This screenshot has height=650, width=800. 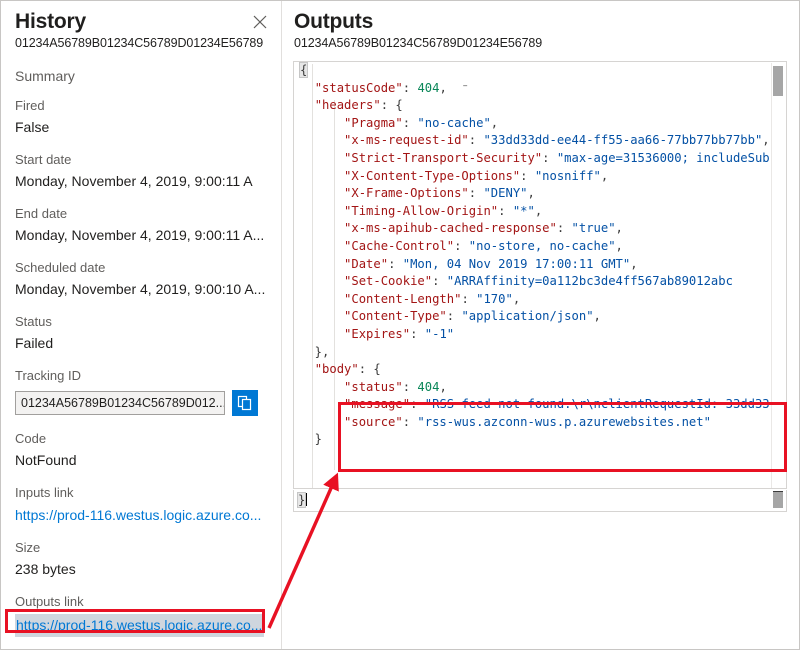 I want to click on field-code: Code NotFound, so click(x=141, y=450).